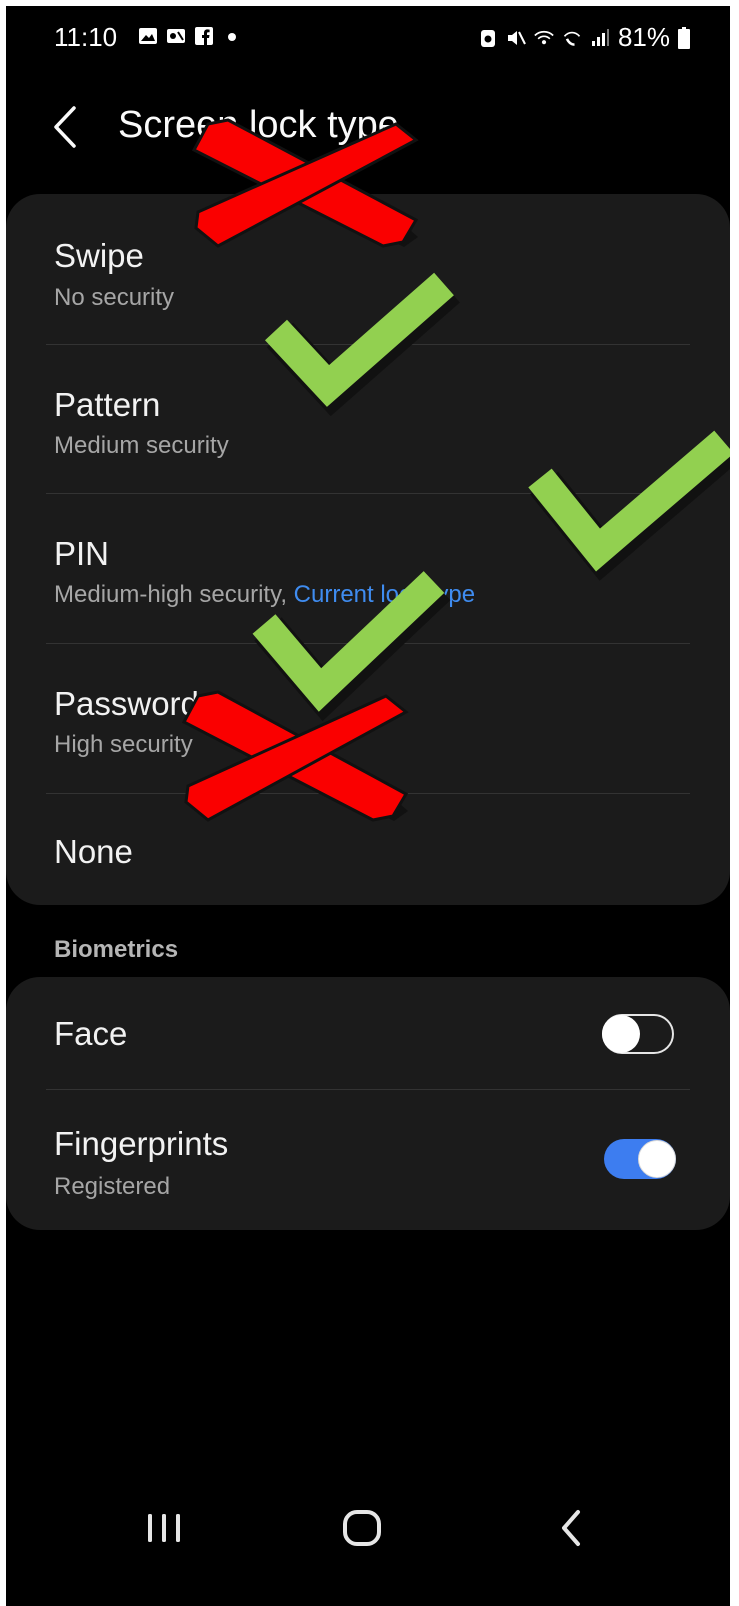 This screenshot has width=739, height=1606. Describe the element at coordinates (176, 36) in the screenshot. I see `screen-recorder-icon` at that location.